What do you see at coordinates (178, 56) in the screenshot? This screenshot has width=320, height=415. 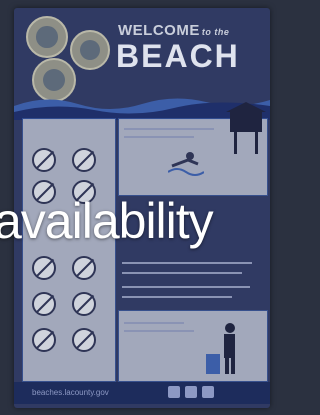 I see `sign-beach-text: BEACH` at bounding box center [178, 56].